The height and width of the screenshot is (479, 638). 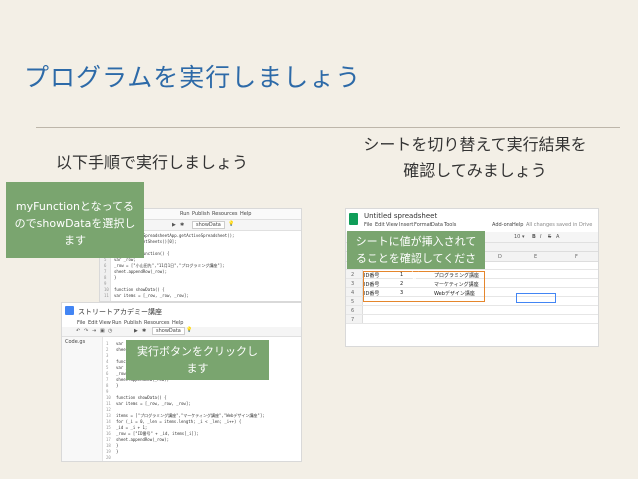 I want to click on file-code-gs: Code.gs, so click(x=75, y=342).